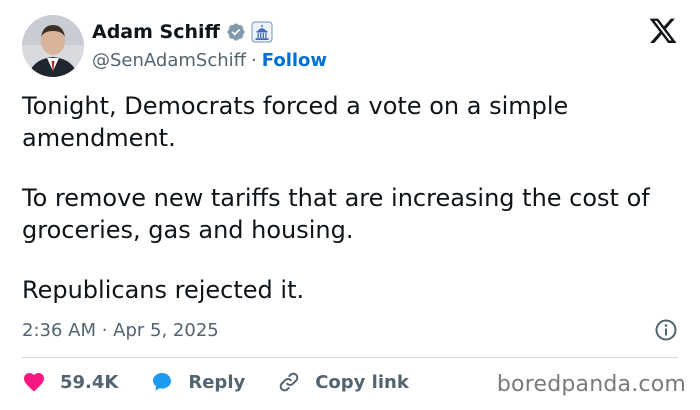 The image size is (700, 410). Describe the element at coordinates (156, 32) in the screenshot. I see `display-name: Adam Schiff` at that location.